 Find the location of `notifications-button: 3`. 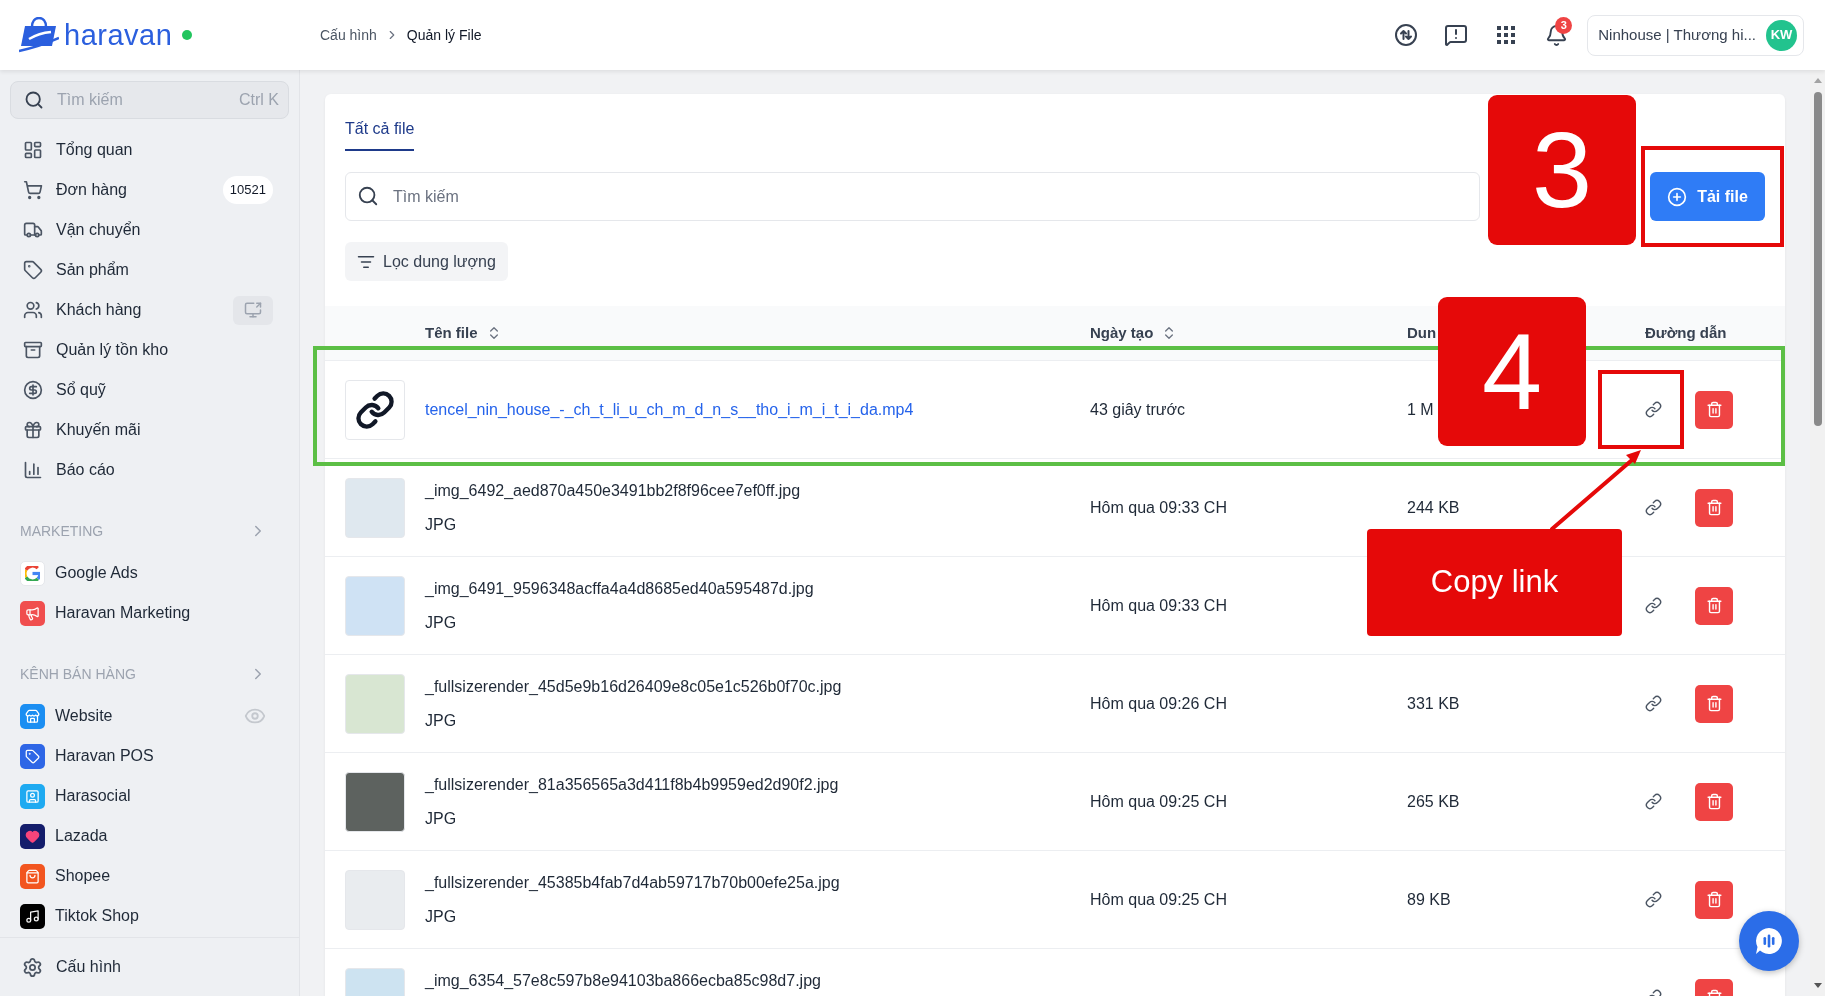

notifications-button: 3 is located at coordinates (1556, 35).